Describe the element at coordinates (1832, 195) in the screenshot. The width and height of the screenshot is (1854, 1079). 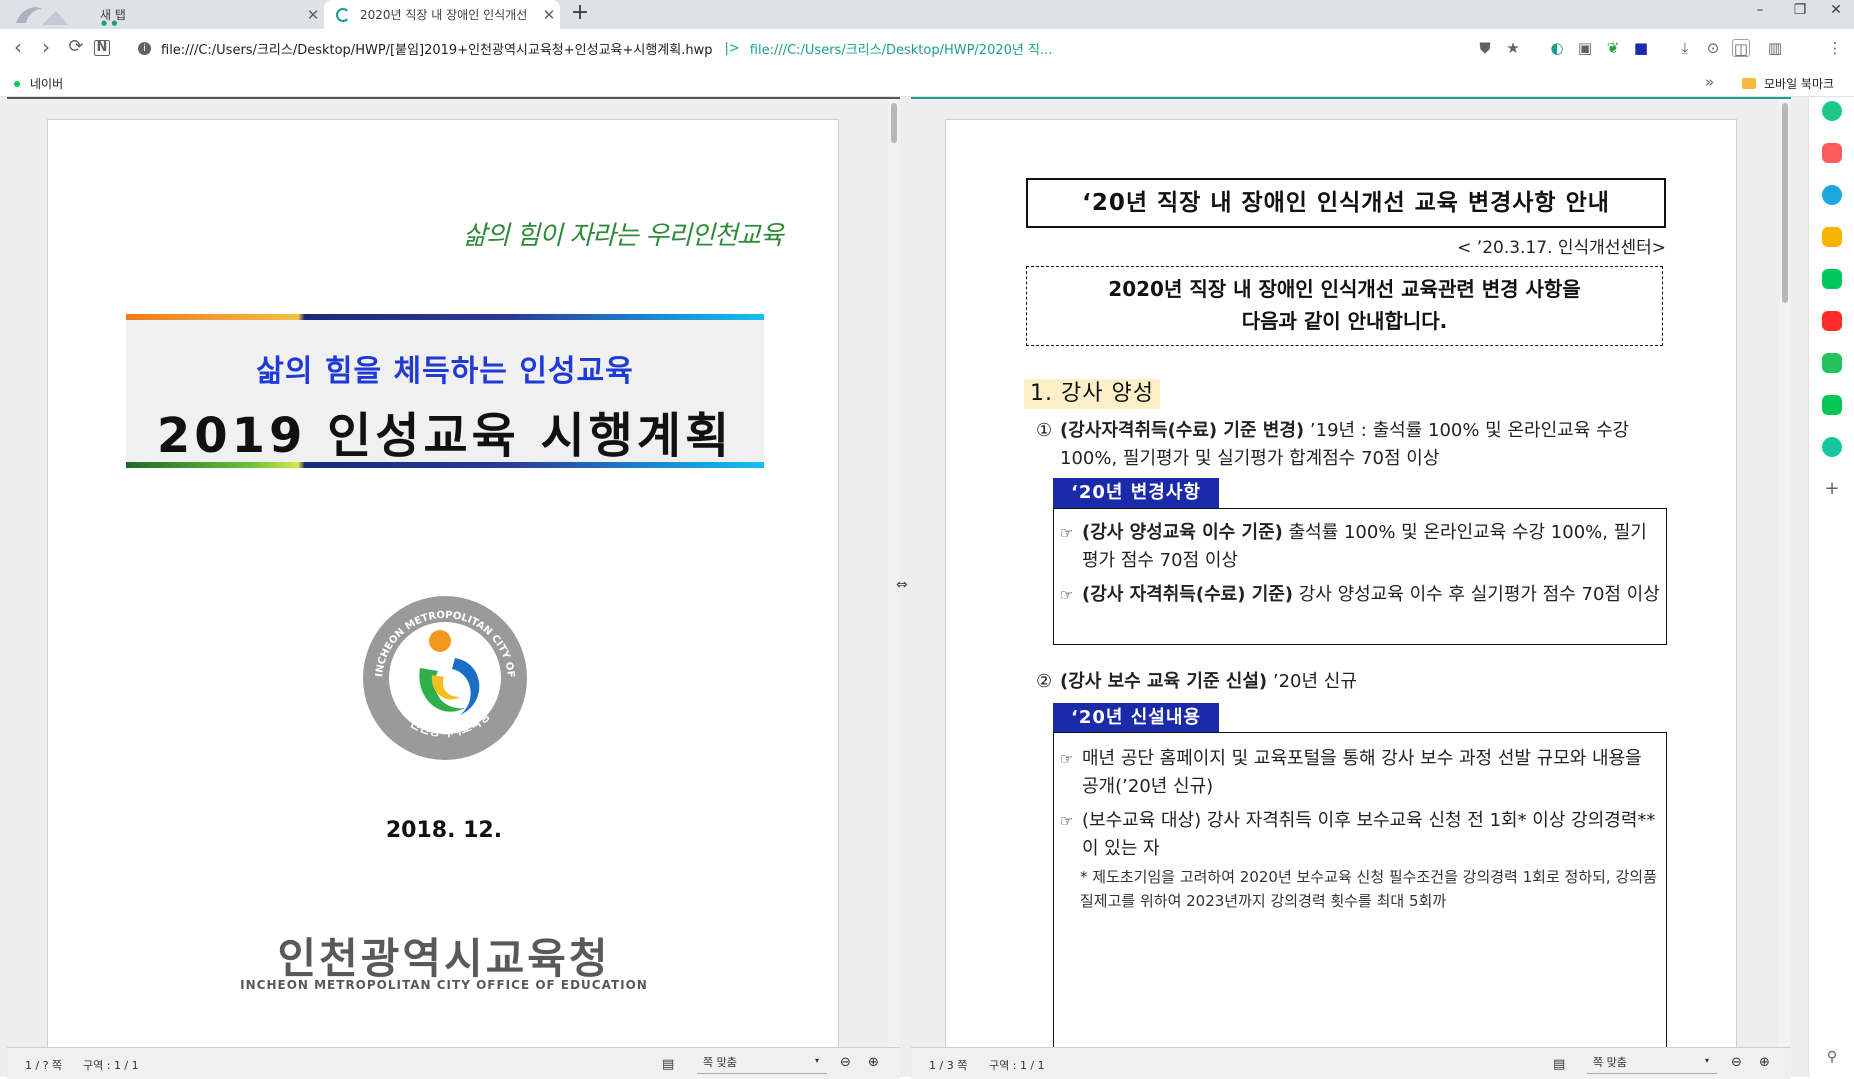
I see `side-edge-icon` at that location.